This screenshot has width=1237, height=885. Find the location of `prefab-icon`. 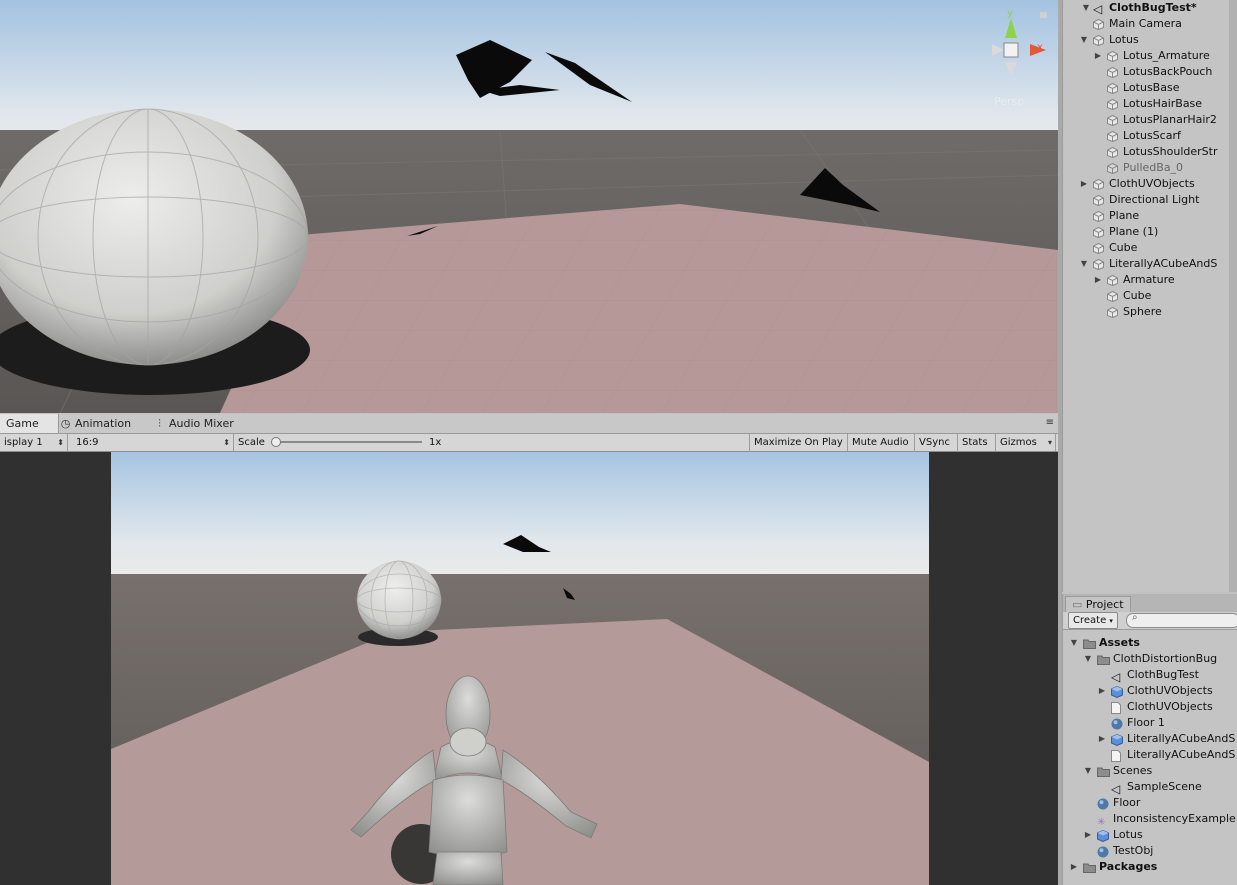

prefab-icon is located at coordinates (1118, 692).